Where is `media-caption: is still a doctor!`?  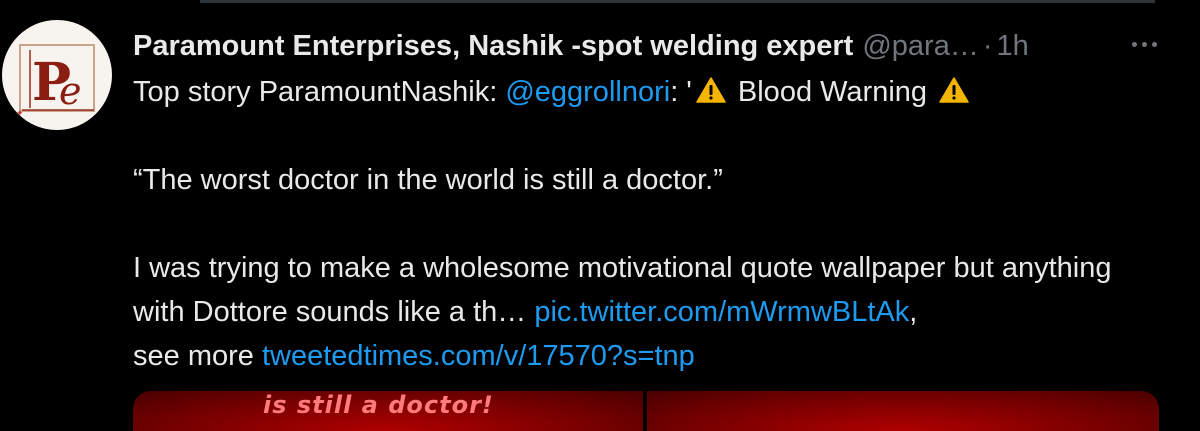
media-caption: is still a doctor! is located at coordinates (378, 405).